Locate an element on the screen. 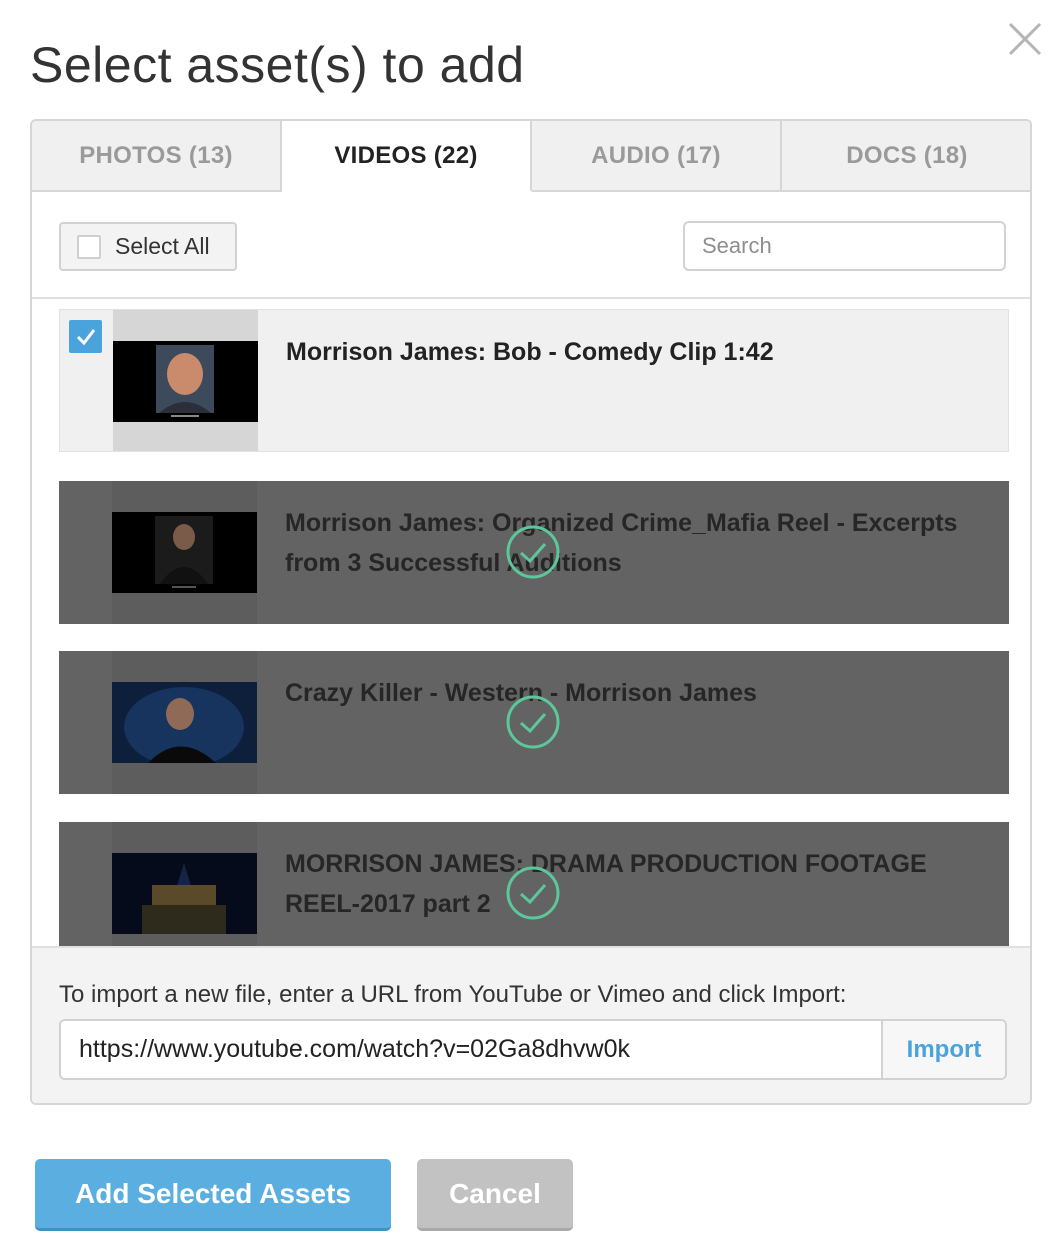 The height and width of the screenshot is (1243, 1052). video-title: Morrison James: Bob - Comedy Clip 1:42 is located at coordinates (530, 352).